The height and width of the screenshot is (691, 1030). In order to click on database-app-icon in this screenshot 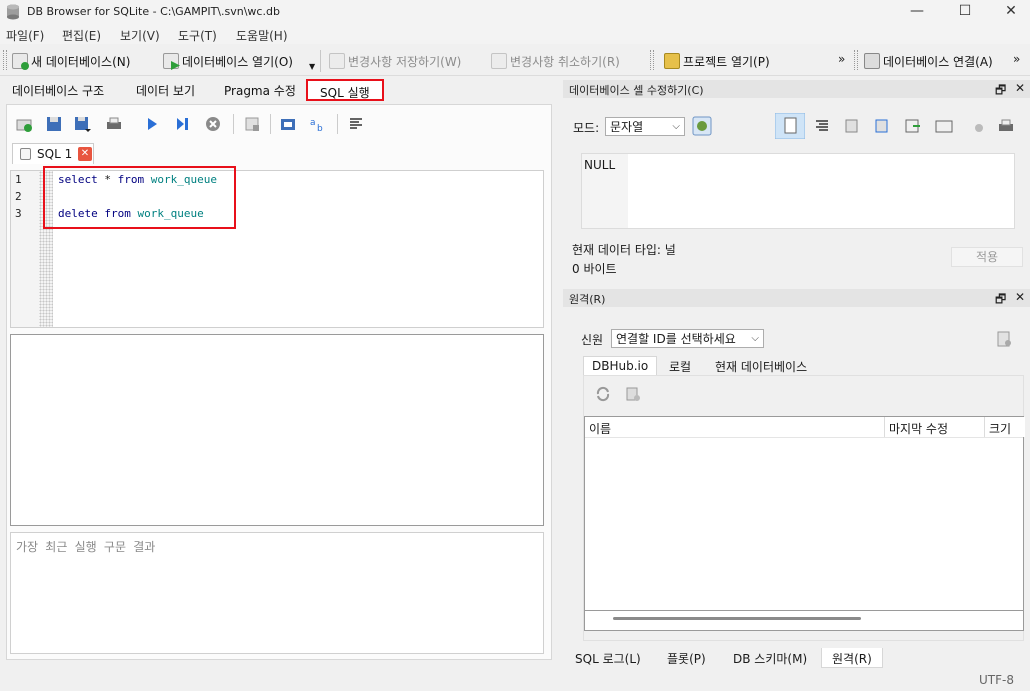, I will do `click(13, 12)`.